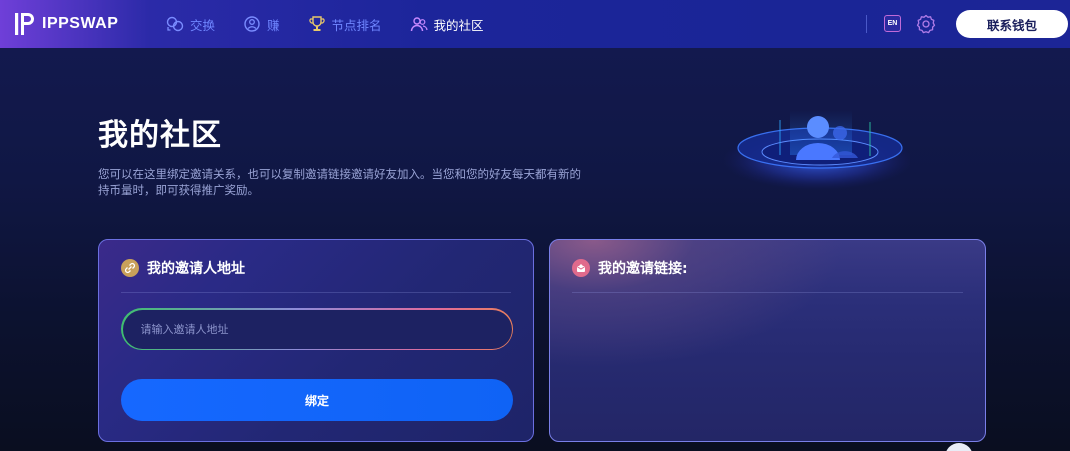 The width and height of the screenshot is (1070, 451). I want to click on main-nav: 交换 赚 节点排名 我的社区, so click(325, 24).